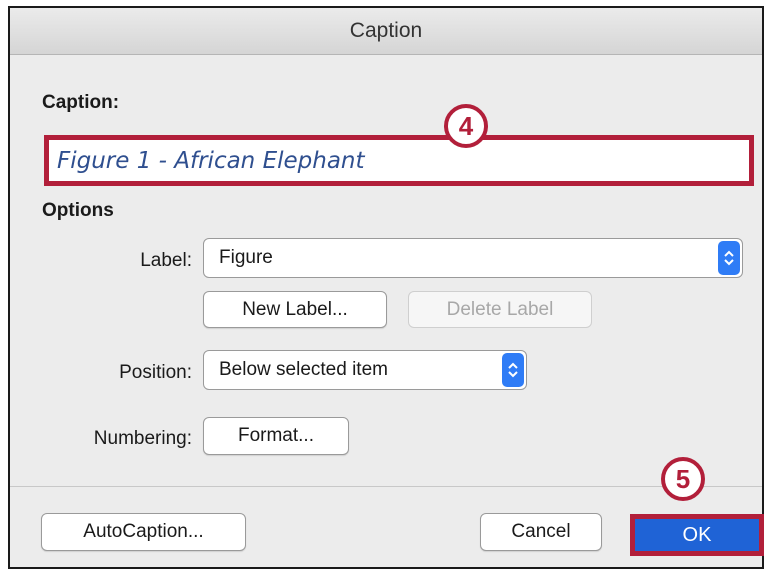 The width and height of the screenshot is (772, 575). Describe the element at coordinates (142, 438) in the screenshot. I see `numbering-field-label: Numbering:` at that location.